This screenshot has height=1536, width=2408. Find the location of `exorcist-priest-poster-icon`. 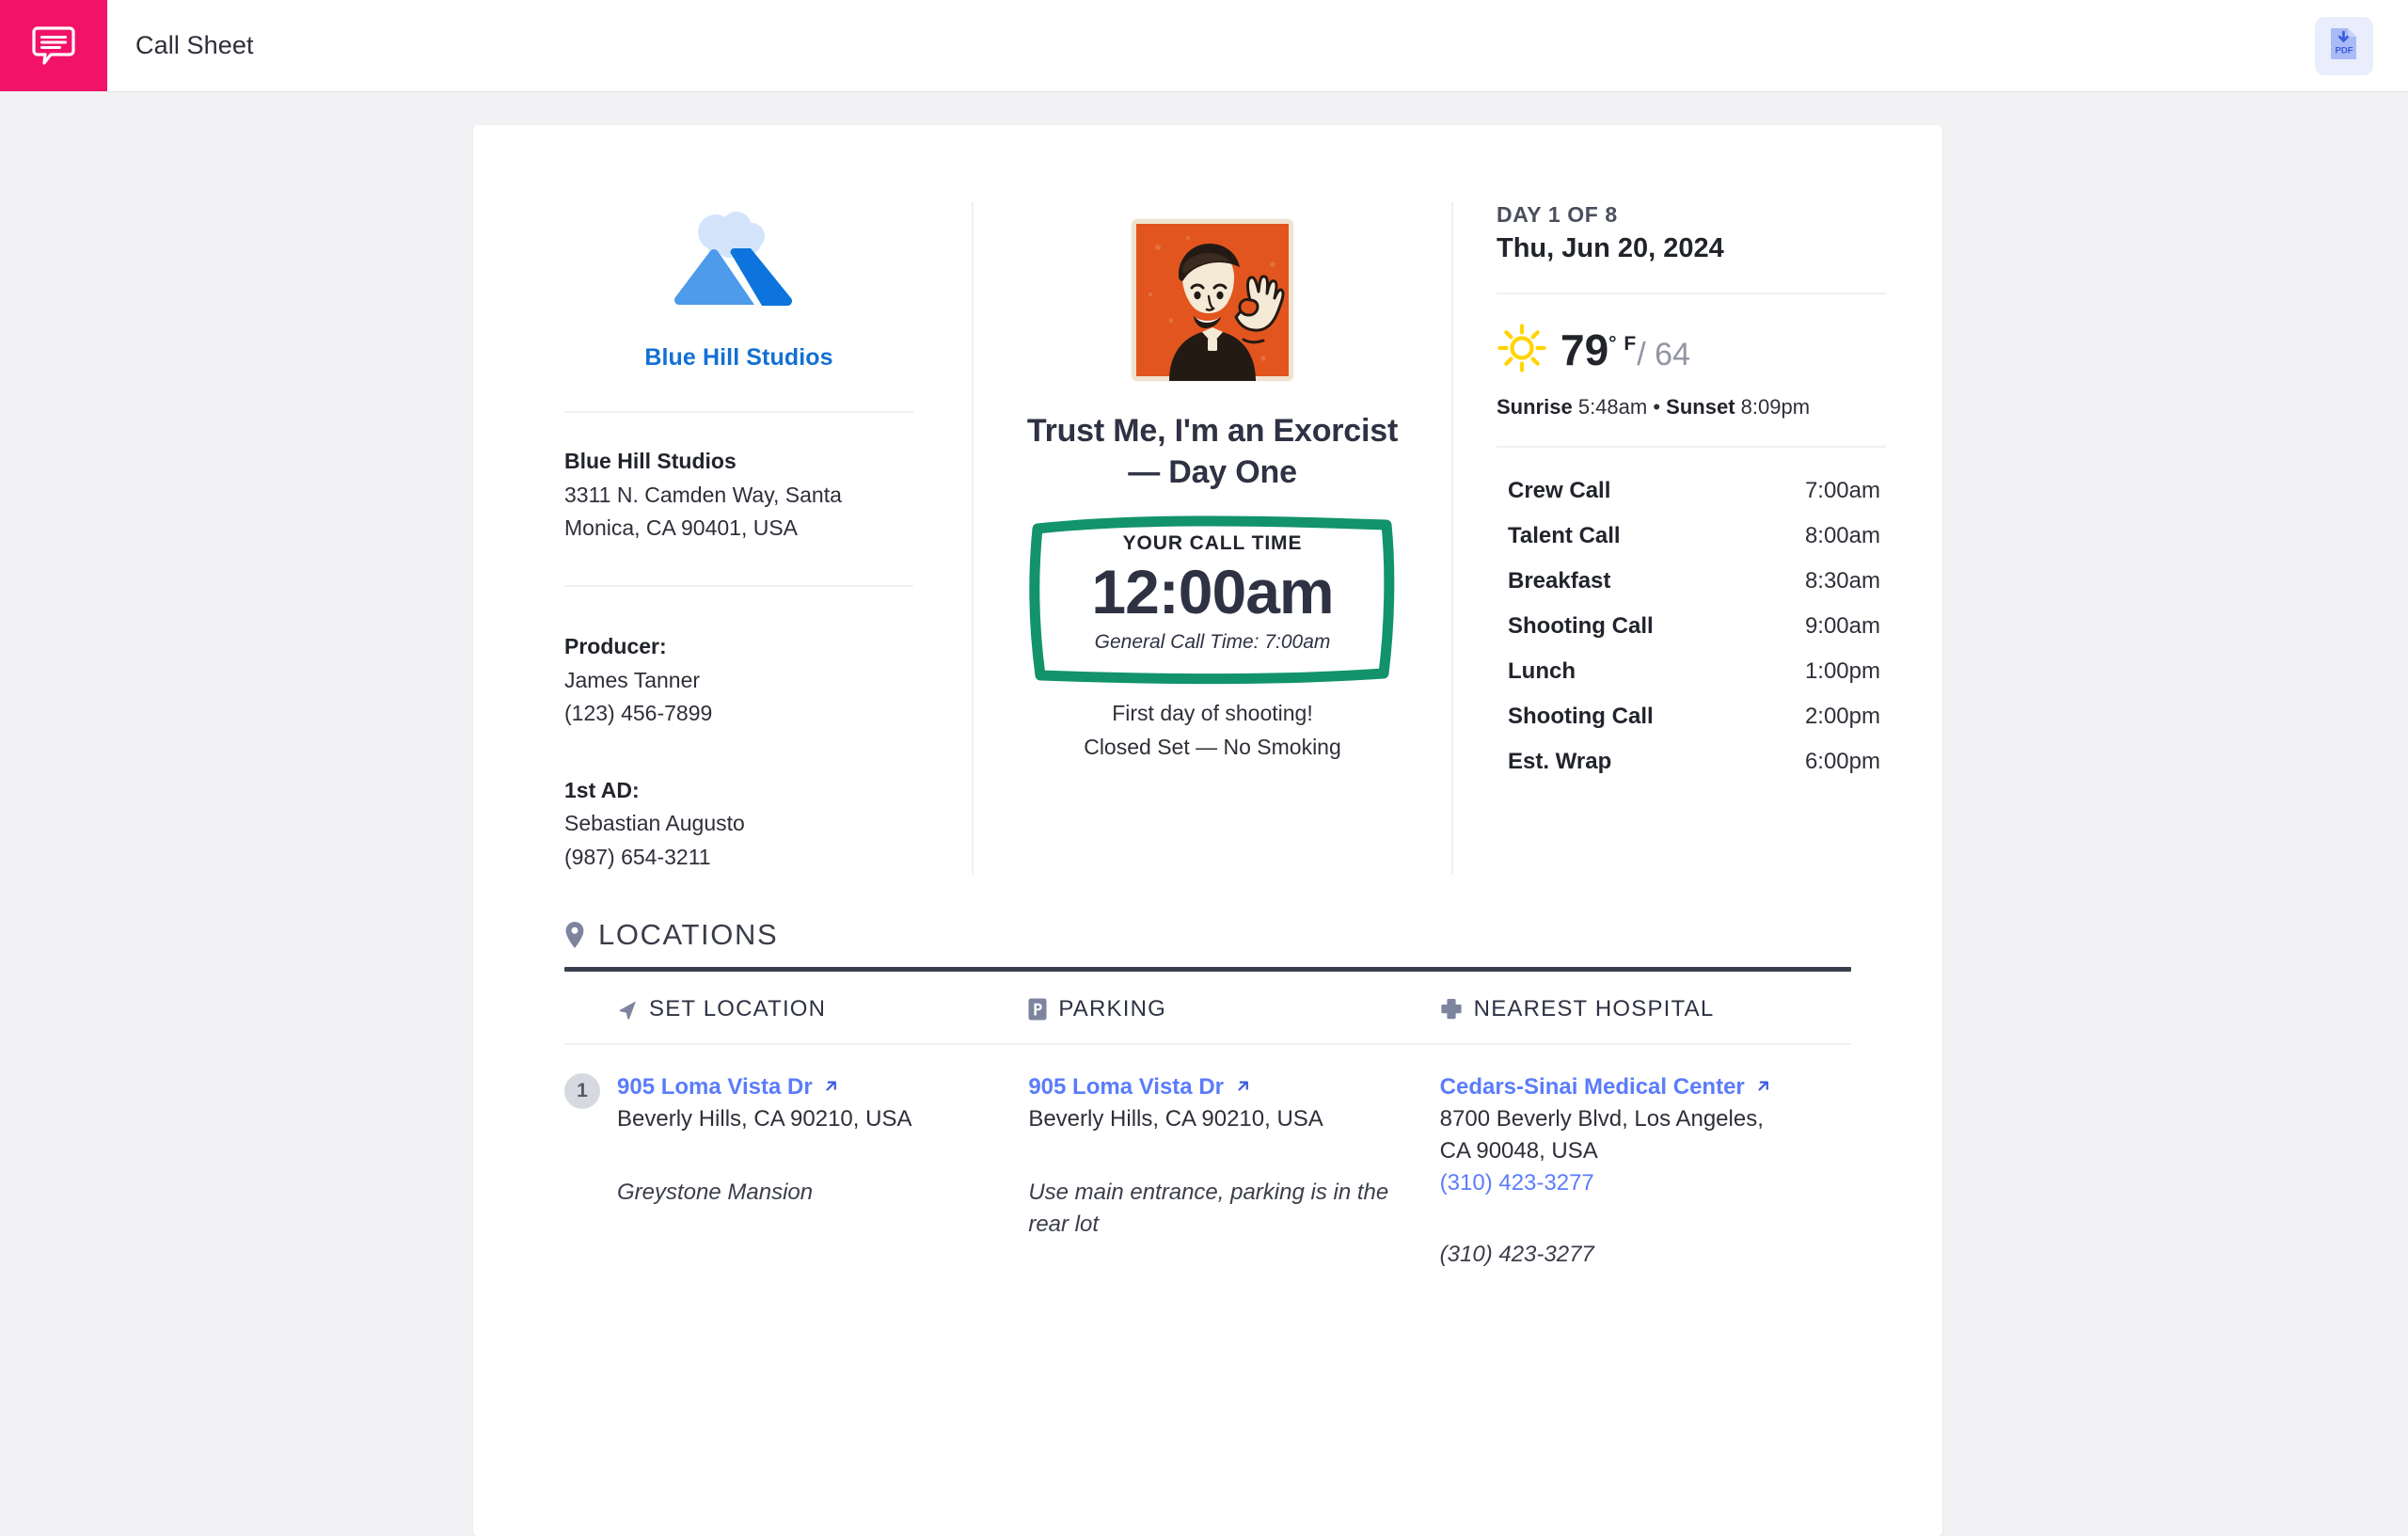

exorcist-priest-poster-icon is located at coordinates (1212, 300).